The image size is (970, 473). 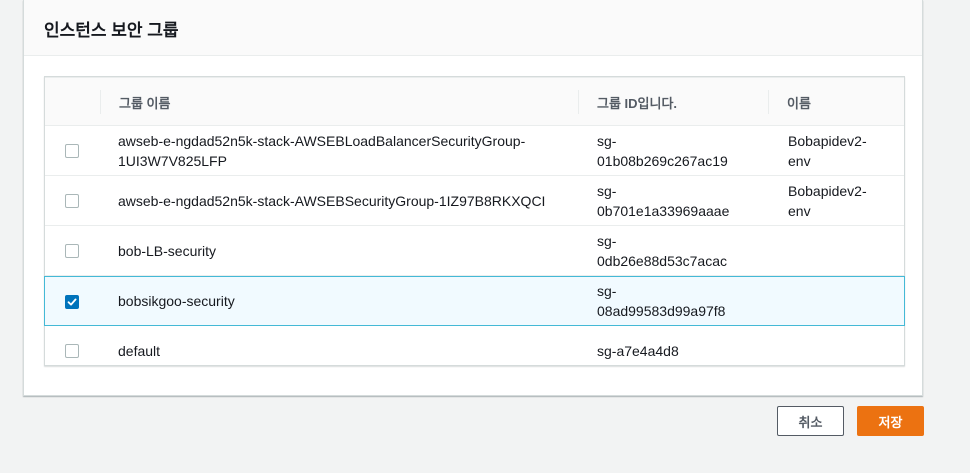 I want to click on header-select-column, so click(x=72, y=102).